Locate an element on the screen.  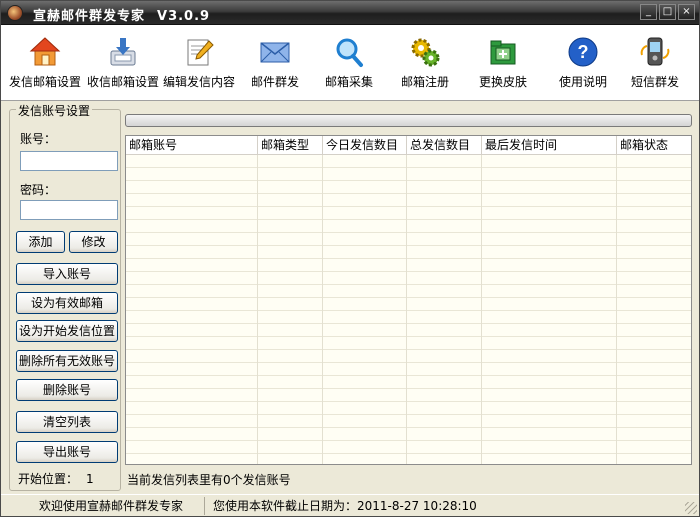
status-expiry: 您使用本软件截止日期为：2011-8-27 10:28:10 is located at coordinates (345, 506).